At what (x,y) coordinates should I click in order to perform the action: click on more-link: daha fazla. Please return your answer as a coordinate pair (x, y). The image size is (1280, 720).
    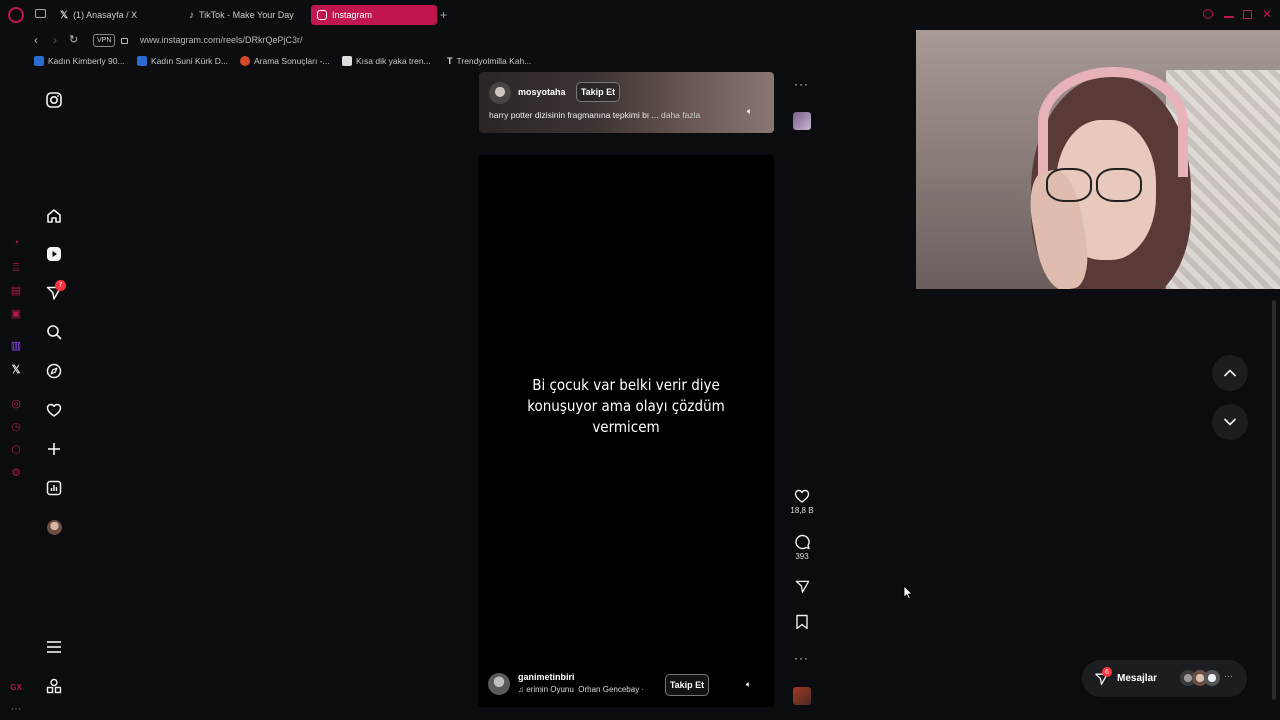
    Looking at the image, I should click on (680, 115).